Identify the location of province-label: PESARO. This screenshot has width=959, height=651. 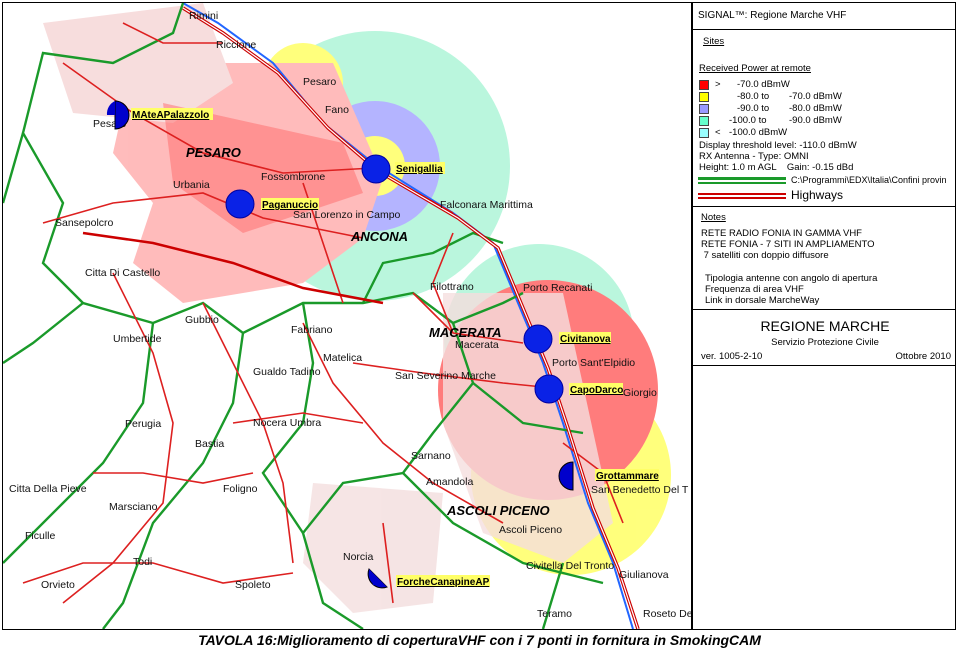
(213, 152).